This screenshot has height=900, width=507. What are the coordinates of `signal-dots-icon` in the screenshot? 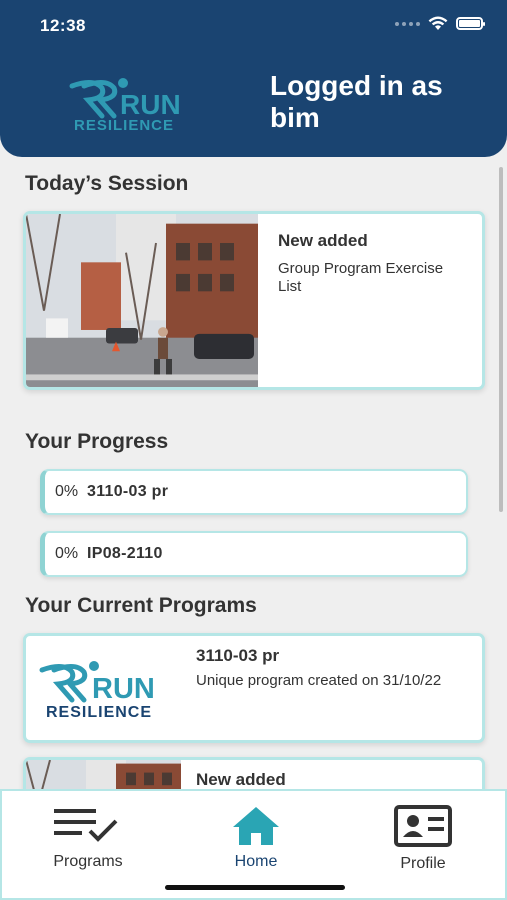 It's located at (407, 23).